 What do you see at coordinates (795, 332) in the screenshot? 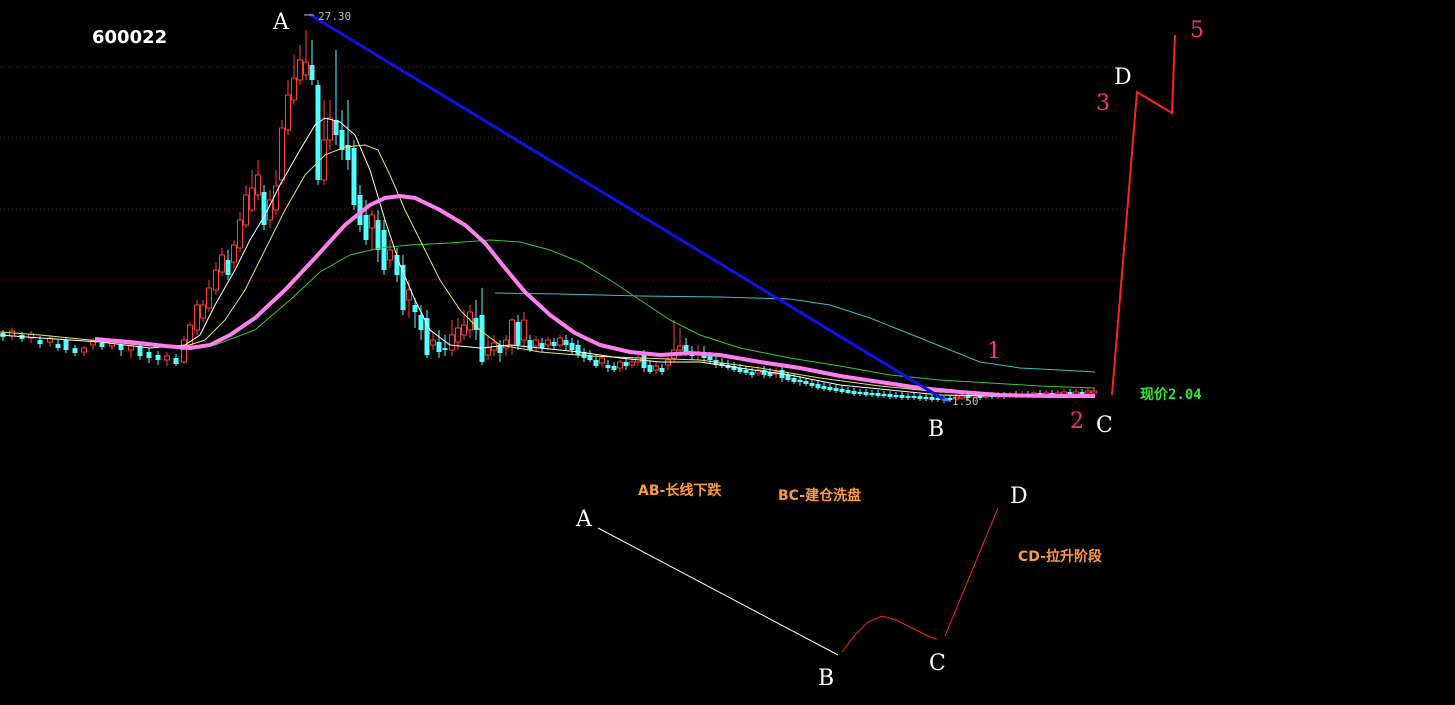
I see `ma-teal-line` at bounding box center [795, 332].